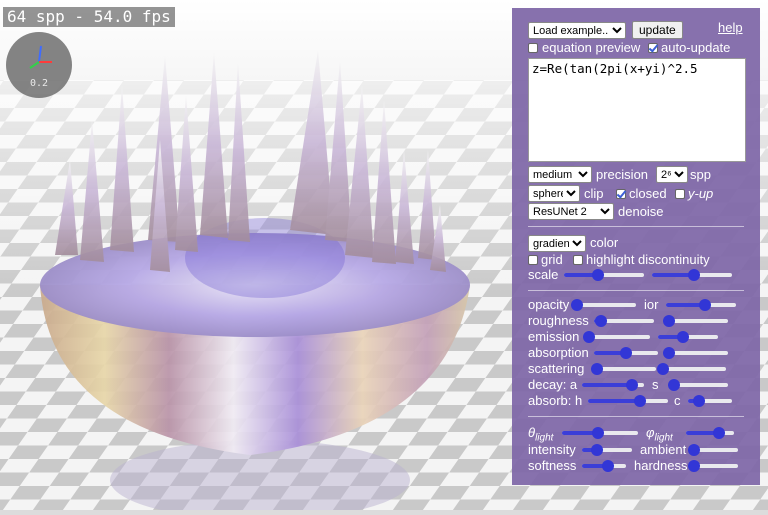 The width and height of the screenshot is (768, 515). I want to click on grid-label: grid, so click(552, 259).